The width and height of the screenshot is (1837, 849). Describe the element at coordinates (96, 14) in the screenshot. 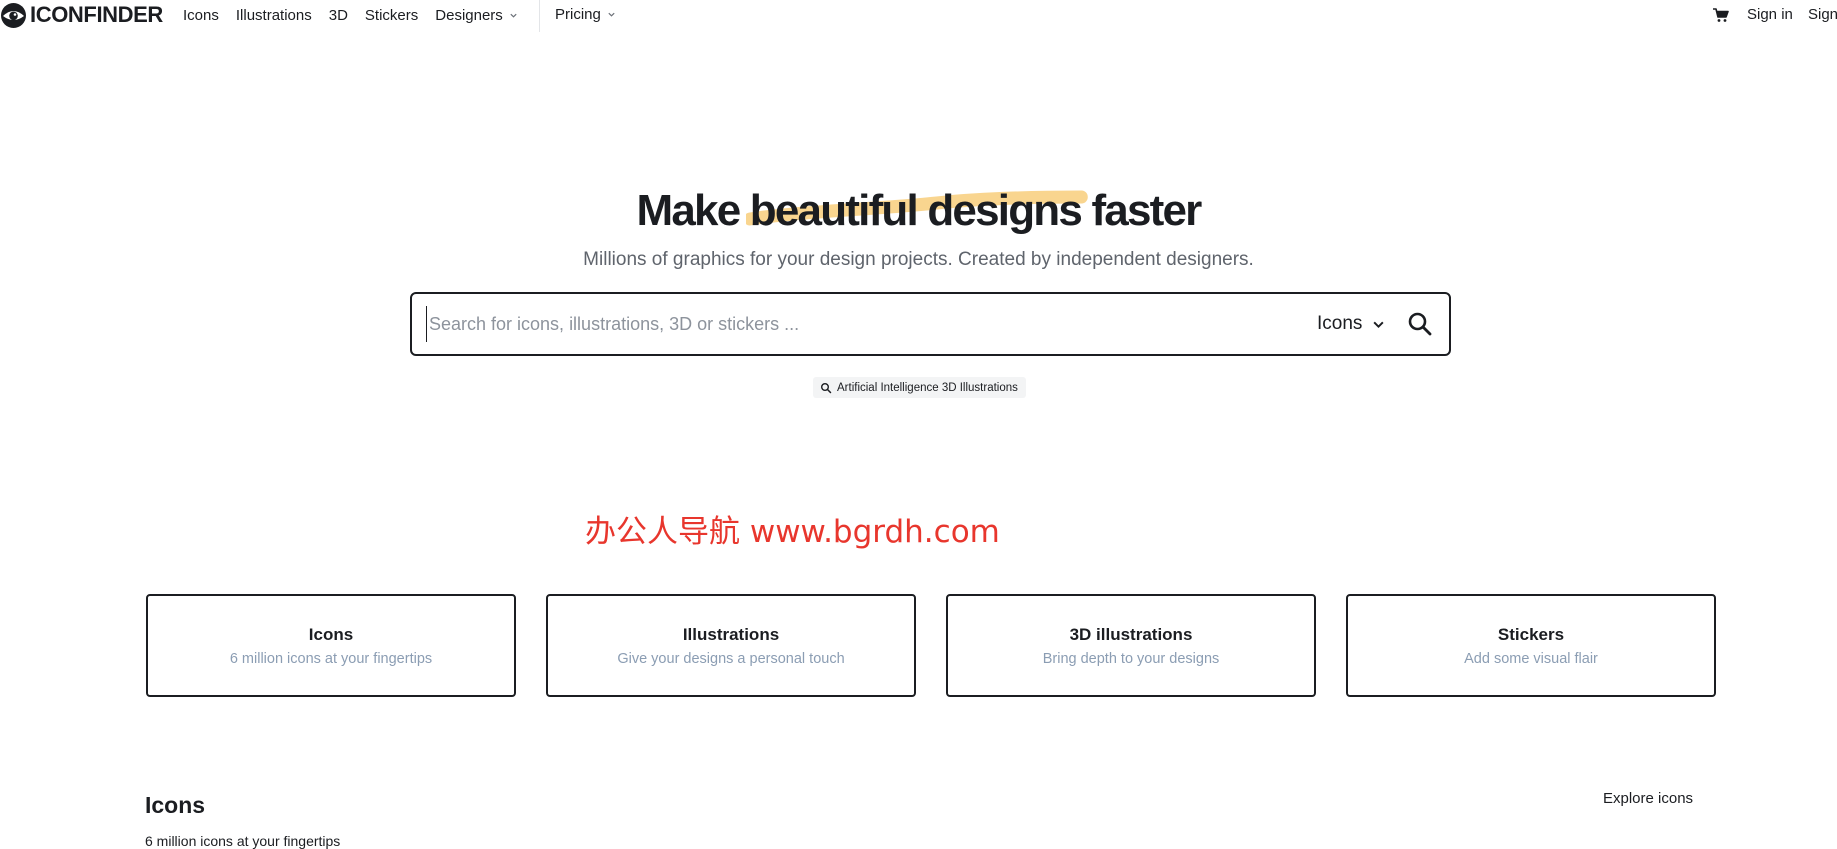

I see `logo-text: ICONFINDER` at that location.